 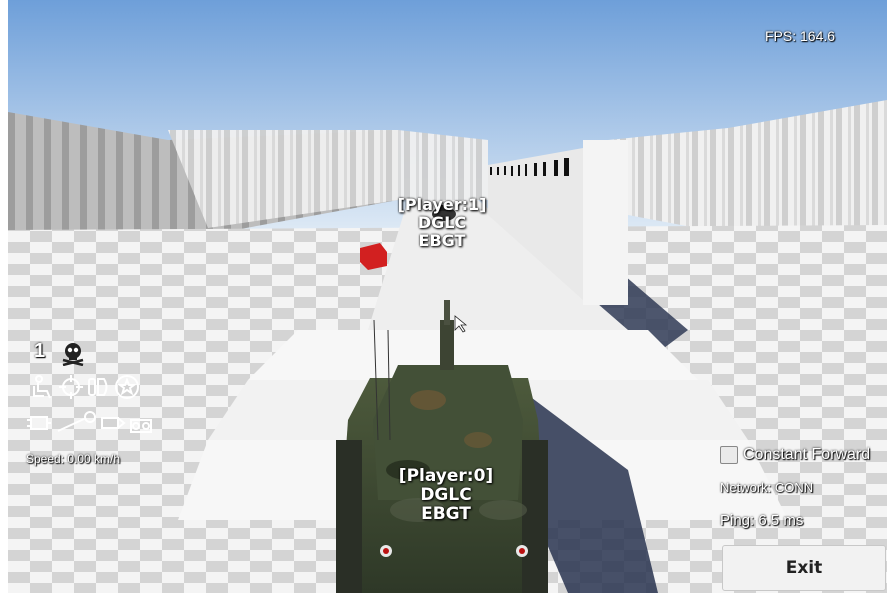 What do you see at coordinates (141, 423) in the screenshot?
I see `track-icon` at bounding box center [141, 423].